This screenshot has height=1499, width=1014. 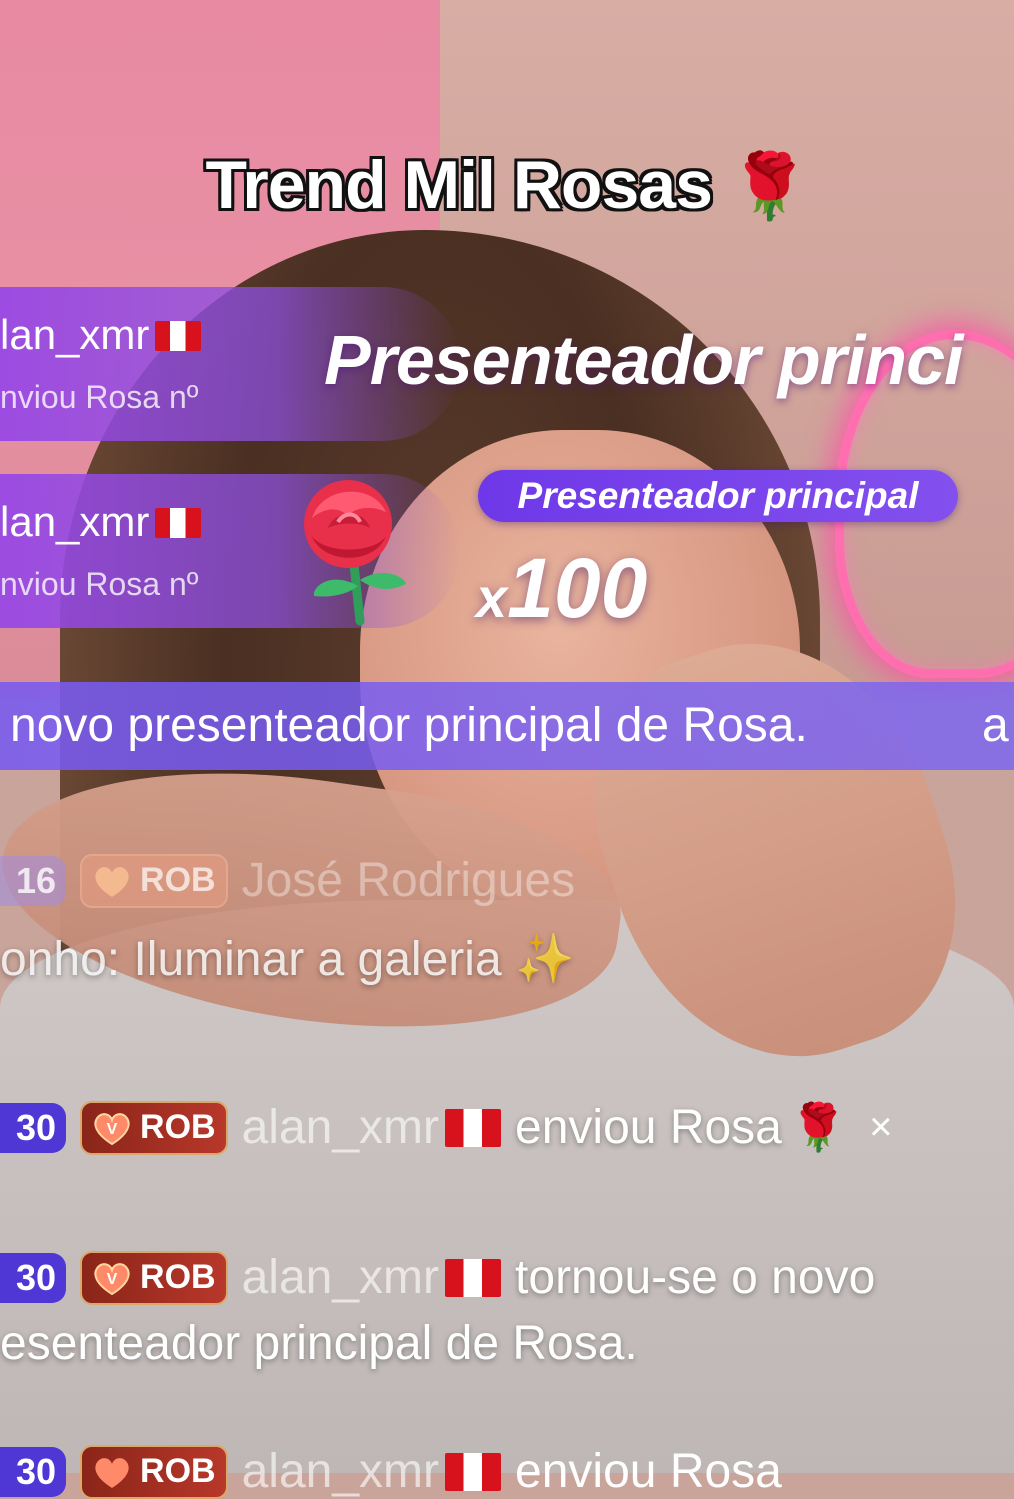 I want to click on chat-message: 16 ROB José Rodrigues, so click(x=287, y=880).